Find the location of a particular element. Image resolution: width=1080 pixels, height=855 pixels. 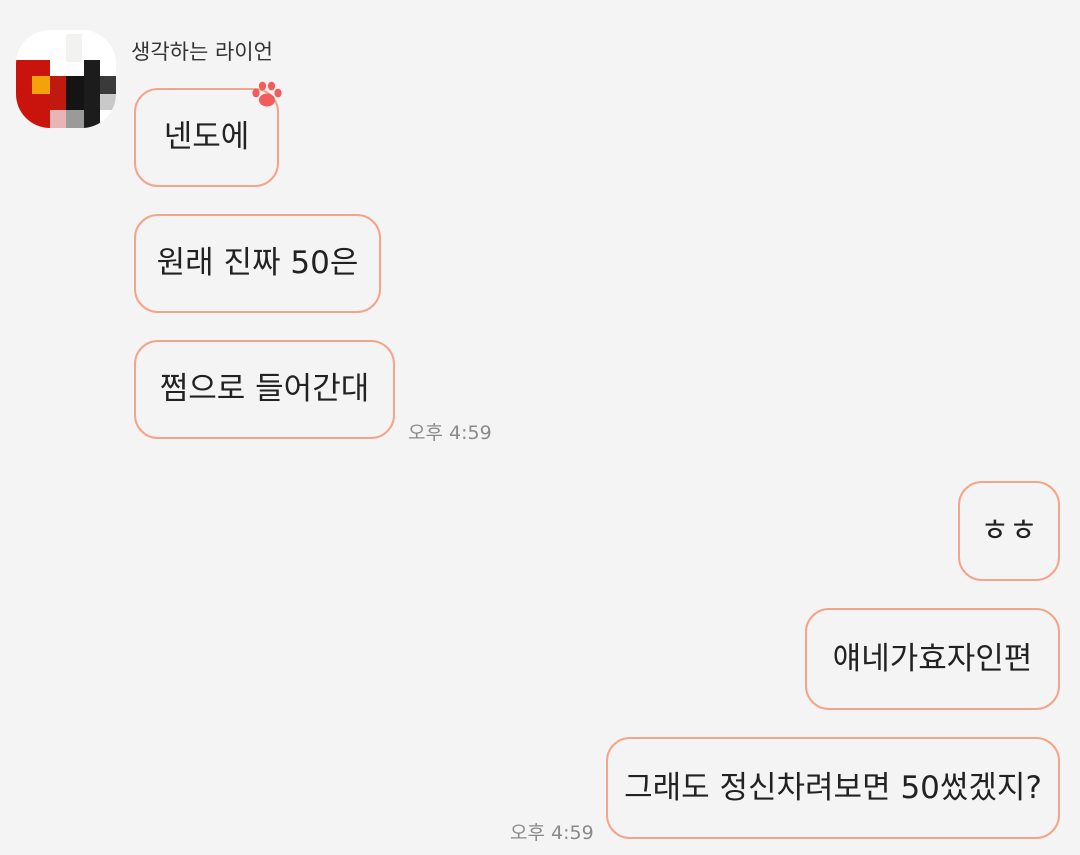

message-text: 얘네가효자인편 is located at coordinates (932, 658).